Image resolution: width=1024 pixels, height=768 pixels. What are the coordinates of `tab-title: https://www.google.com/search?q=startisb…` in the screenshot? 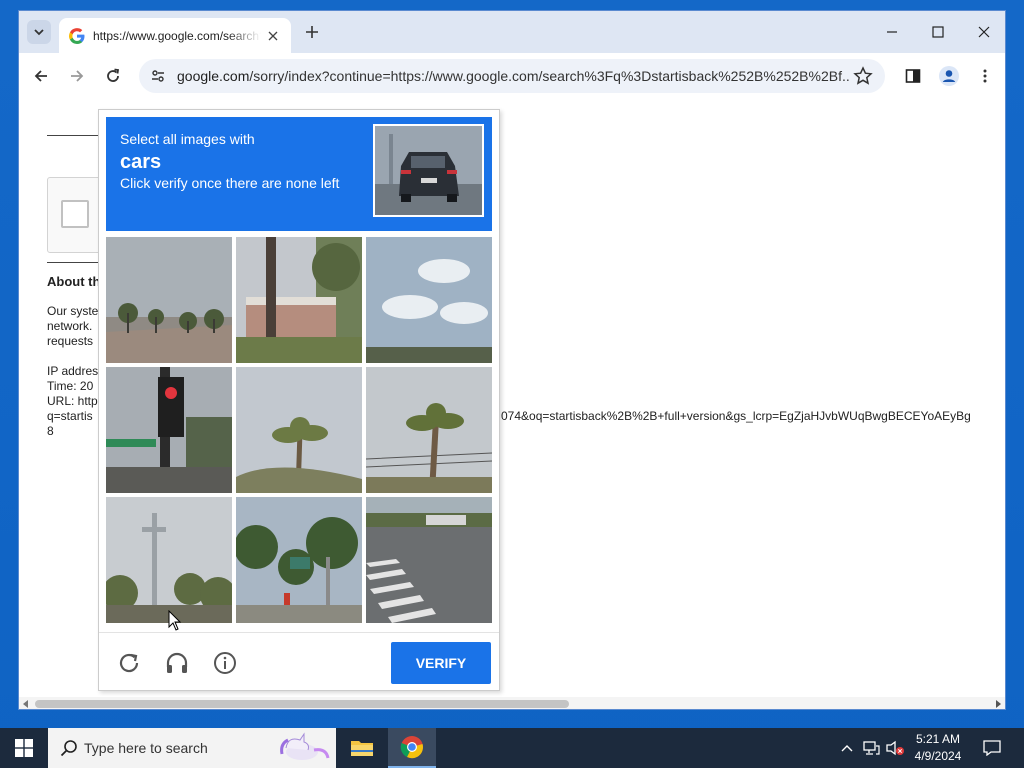 It's located at (177, 35).